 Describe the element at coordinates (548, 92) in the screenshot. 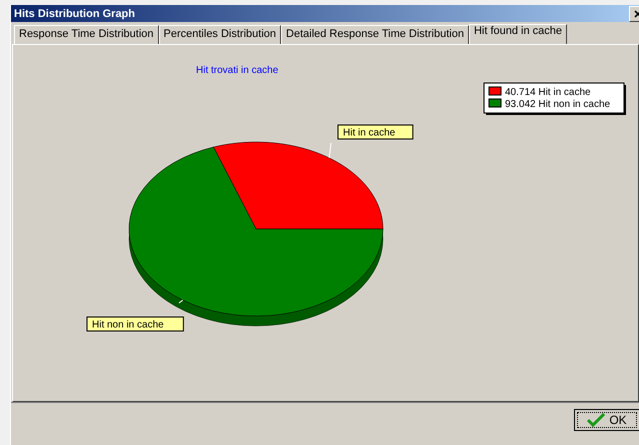

I see `legend-label: 40.714 Hit in cache` at that location.